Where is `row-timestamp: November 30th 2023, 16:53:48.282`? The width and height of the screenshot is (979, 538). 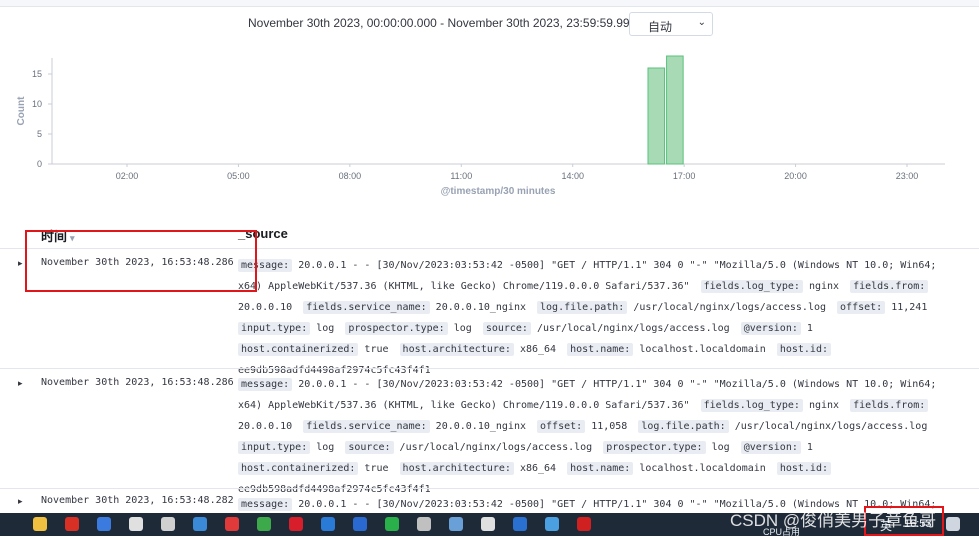
row-timestamp: November 30th 2023, 16:53:48.282 is located at coordinates (137, 500).